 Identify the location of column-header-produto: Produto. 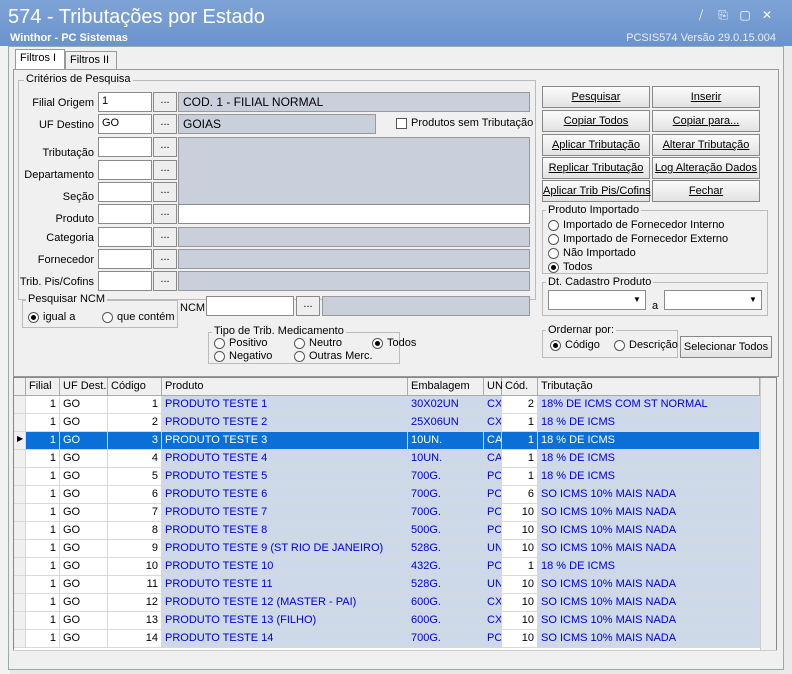
(285, 387).